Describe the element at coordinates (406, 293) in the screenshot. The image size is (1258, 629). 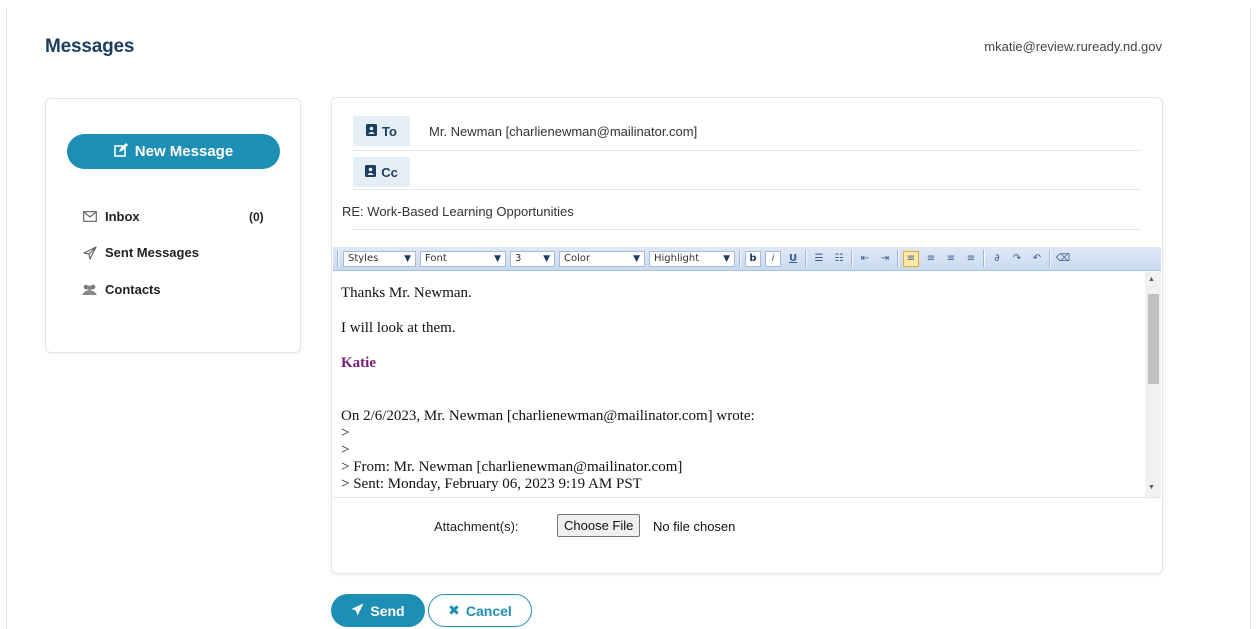
I see `body-line: Thanks Mr. Newman.` at that location.